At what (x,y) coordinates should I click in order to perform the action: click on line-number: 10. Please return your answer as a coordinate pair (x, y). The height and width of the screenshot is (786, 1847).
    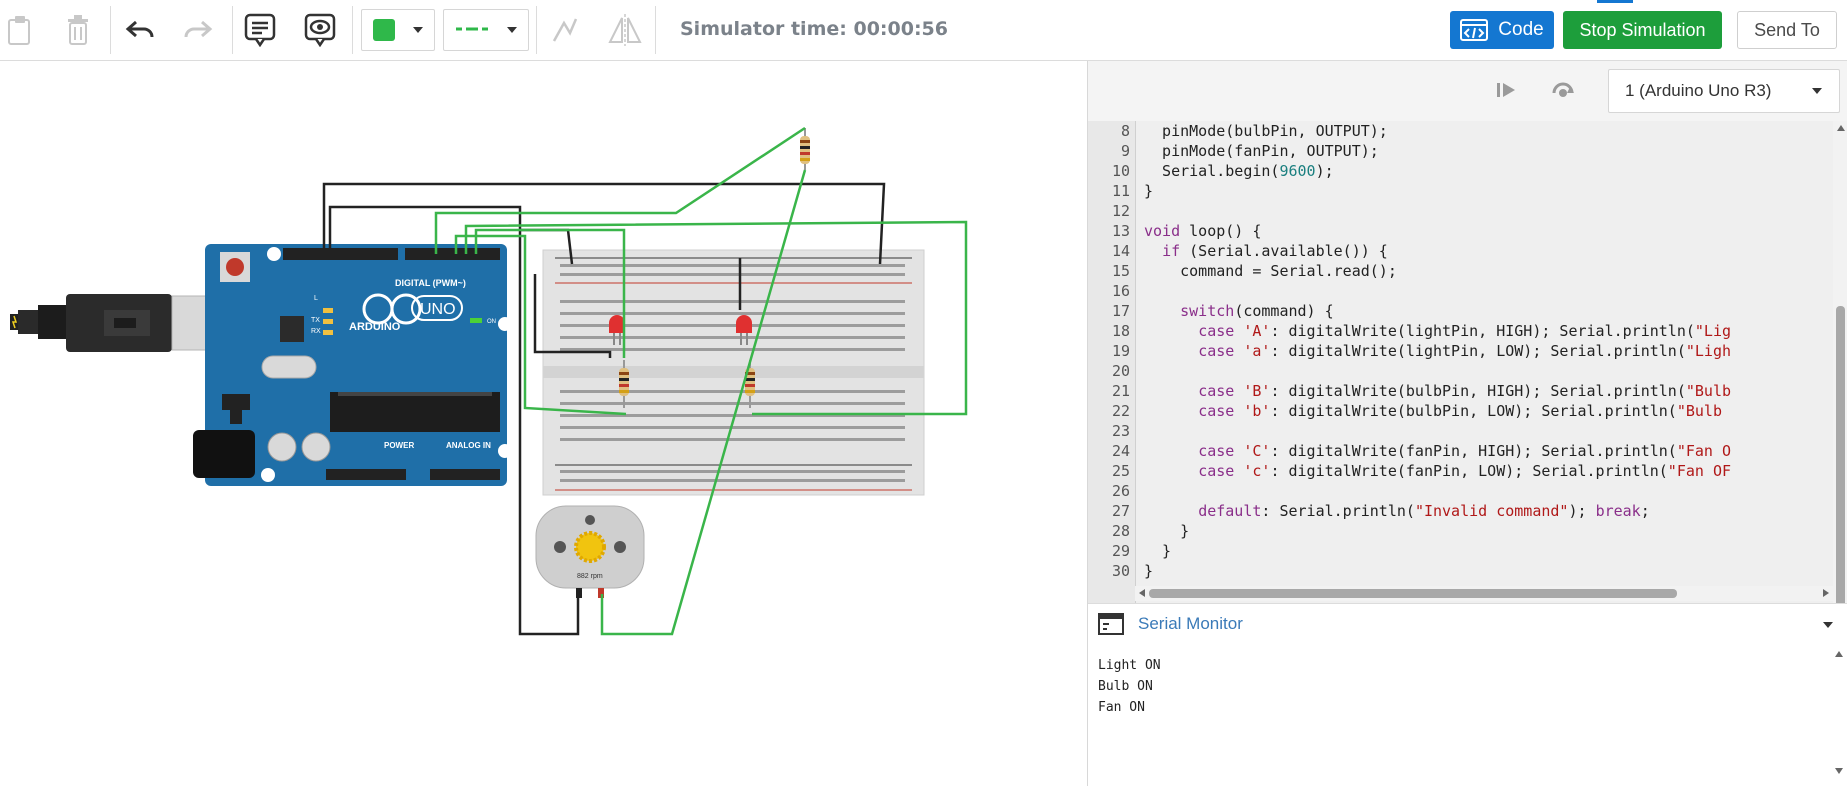
    Looking at the image, I should click on (1120, 171).